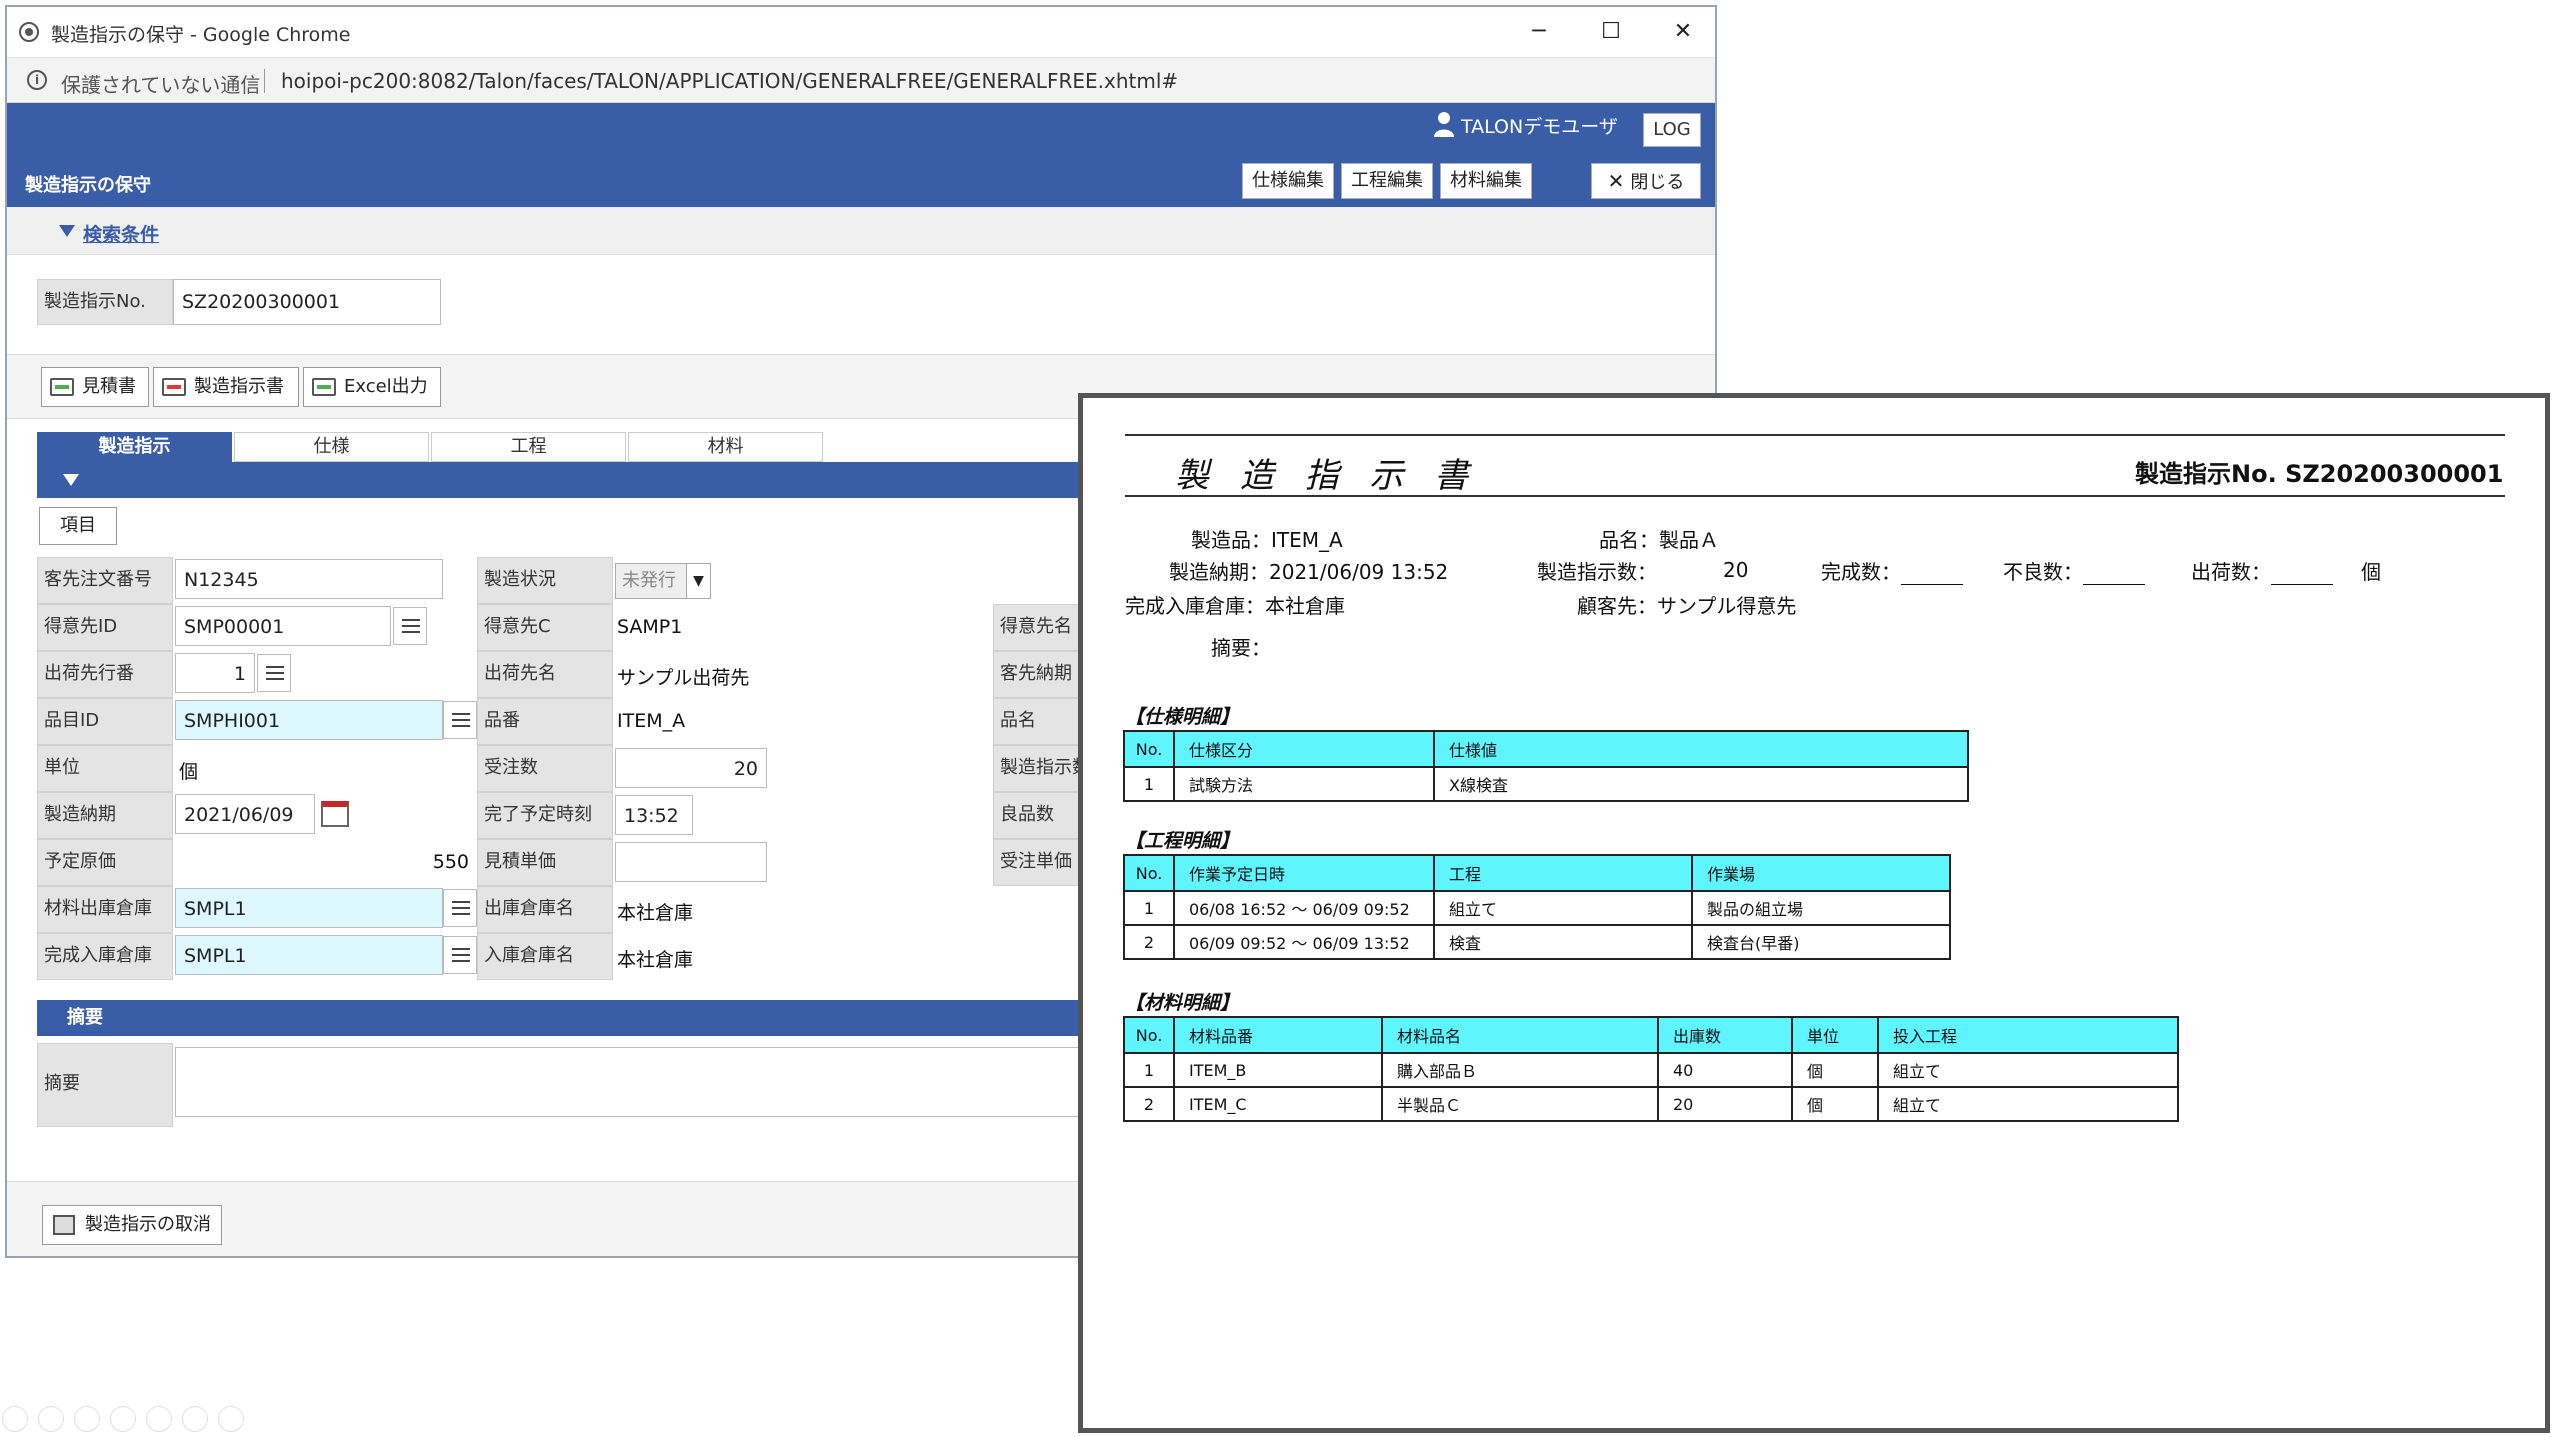  I want to click on search-panel: 製造指示No. SZ20200300001, so click(861, 305).